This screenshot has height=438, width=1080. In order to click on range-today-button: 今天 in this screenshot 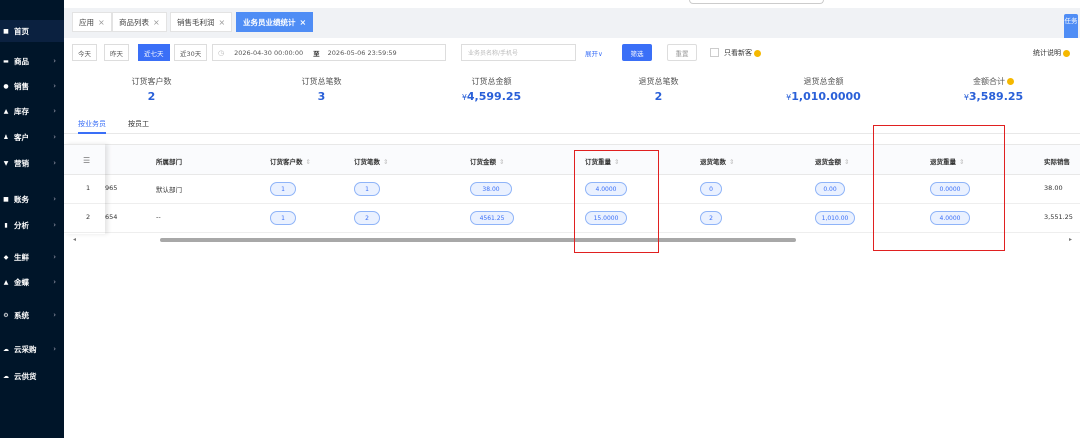, I will do `click(84, 52)`.